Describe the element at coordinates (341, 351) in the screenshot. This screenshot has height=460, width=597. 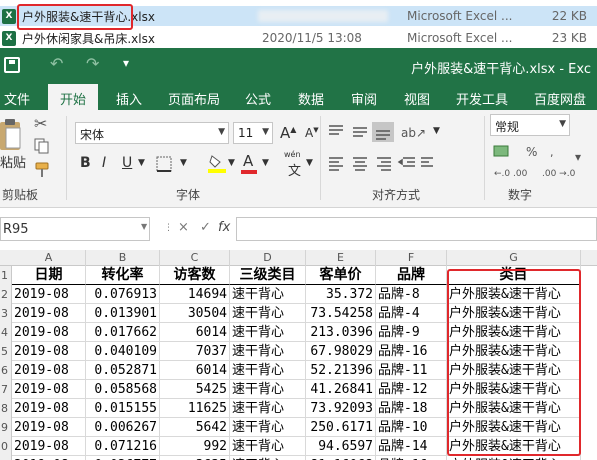
I see `table-cell: 67.98029` at that location.